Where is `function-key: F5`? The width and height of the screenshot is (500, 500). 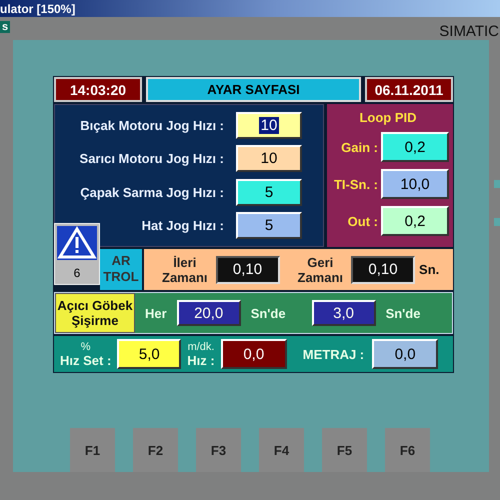 function-key: F5 is located at coordinates (344, 450).